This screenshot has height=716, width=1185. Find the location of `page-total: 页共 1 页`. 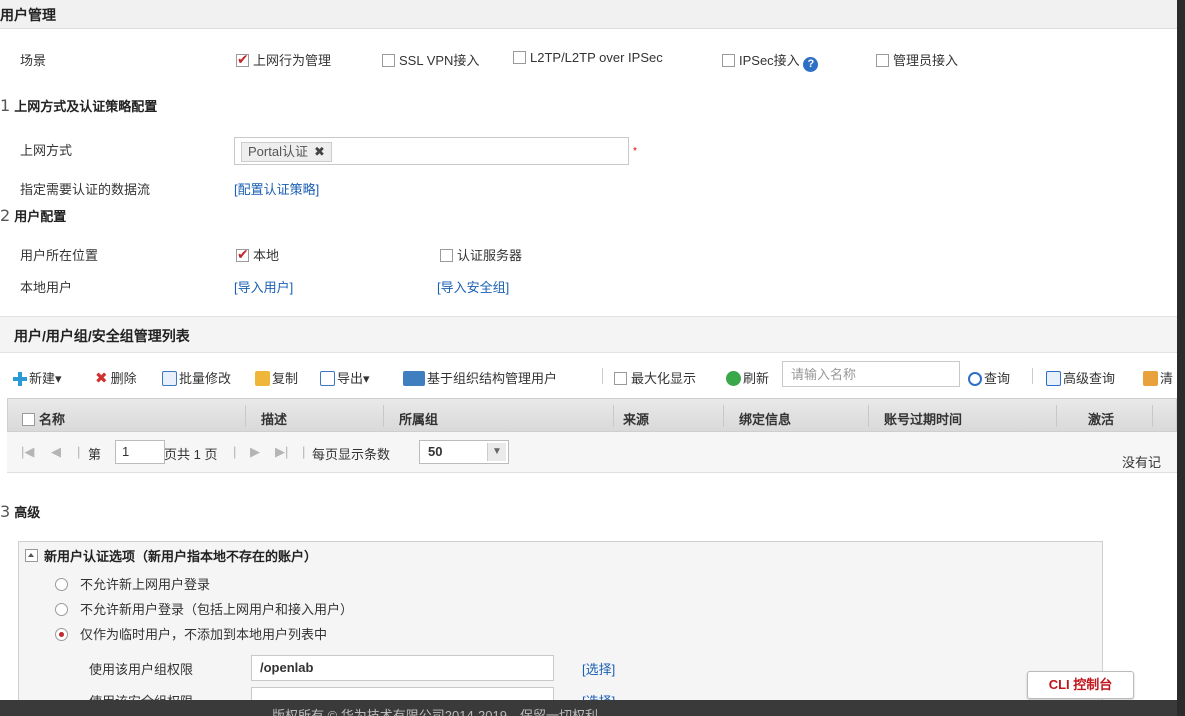

page-total: 页共 1 页 is located at coordinates (191, 454).